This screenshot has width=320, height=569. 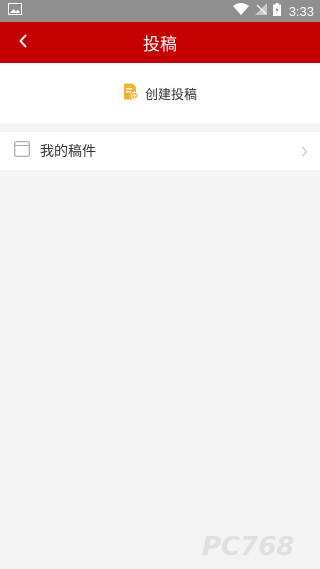 I want to click on status-left, so click(x=15, y=11).